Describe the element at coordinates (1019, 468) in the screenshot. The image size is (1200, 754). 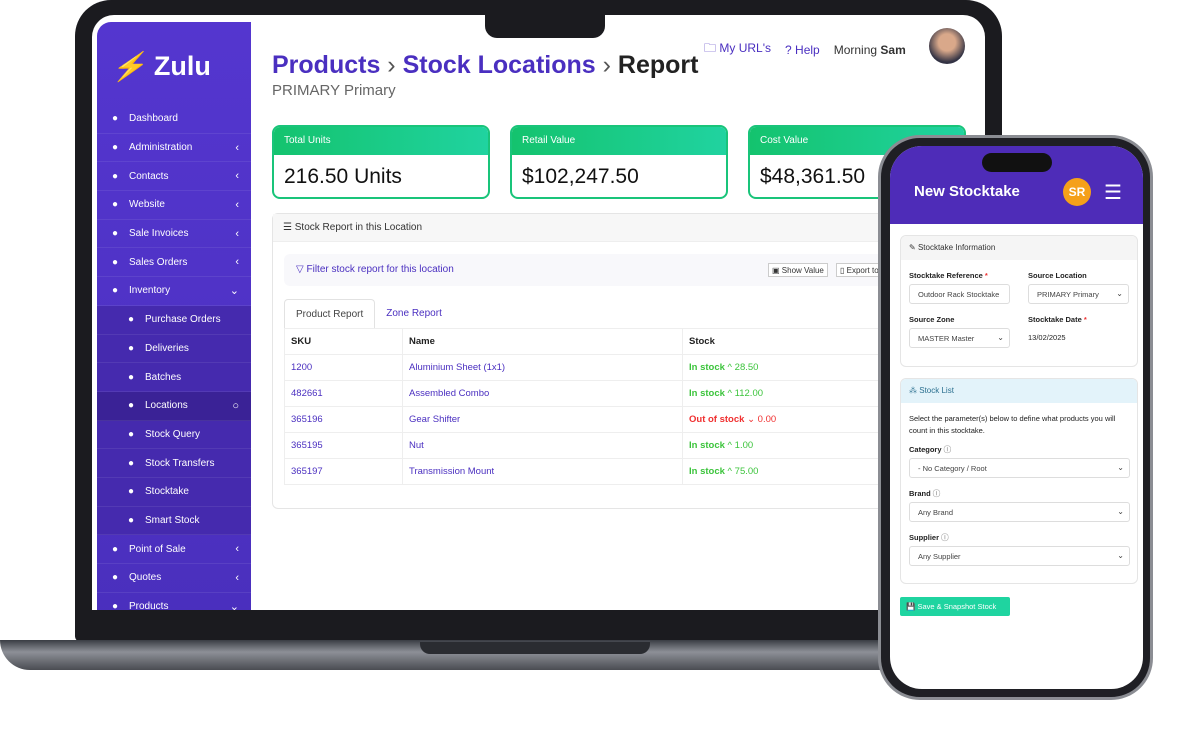
I see `category-select: - No Category / Root ⌄` at that location.